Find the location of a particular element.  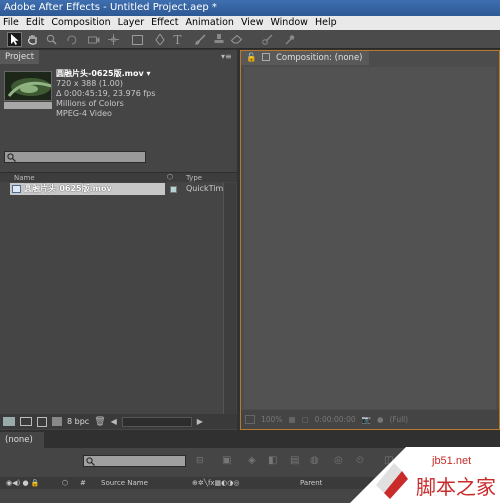

menu-animation: Animation is located at coordinates (210, 23).